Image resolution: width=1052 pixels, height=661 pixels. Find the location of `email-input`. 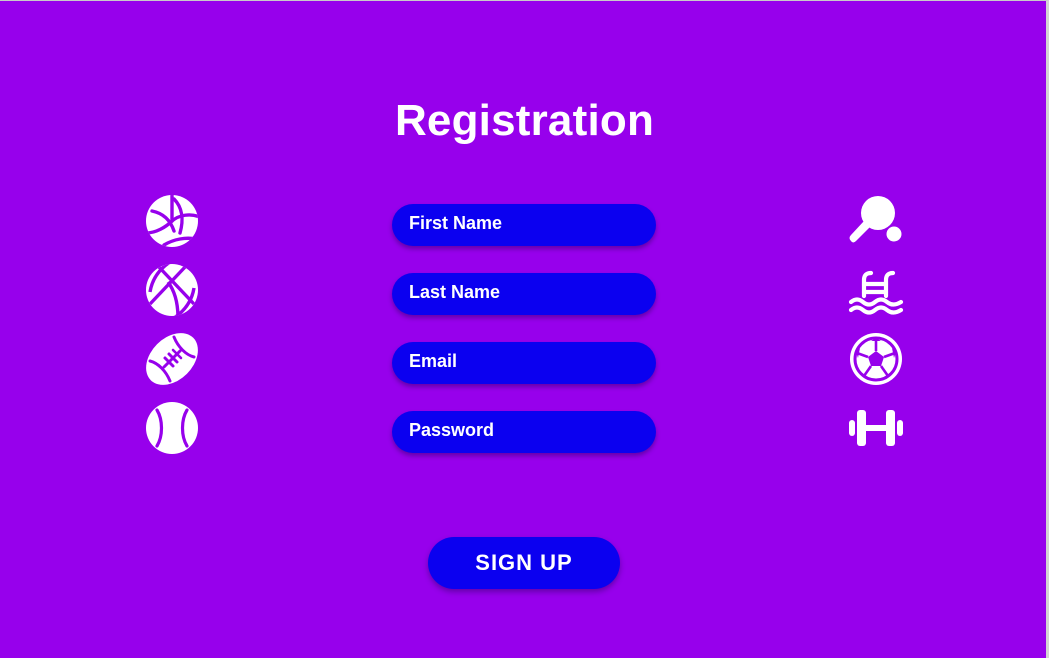

email-input is located at coordinates (524, 363).